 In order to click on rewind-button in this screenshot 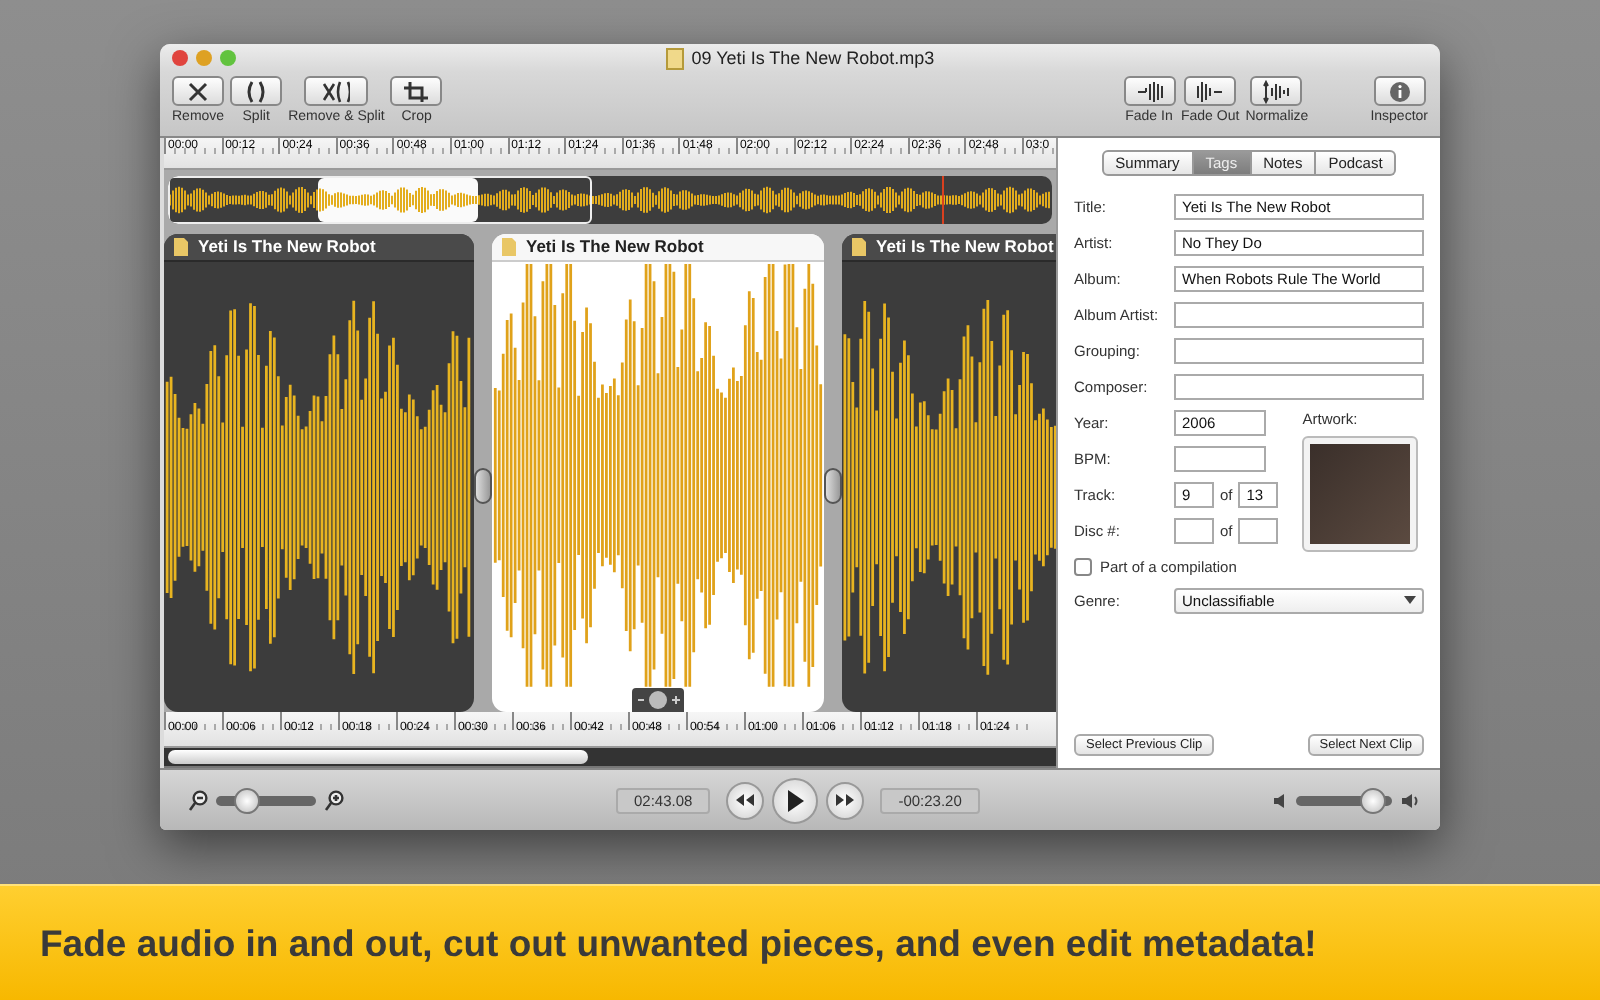, I will do `click(745, 800)`.